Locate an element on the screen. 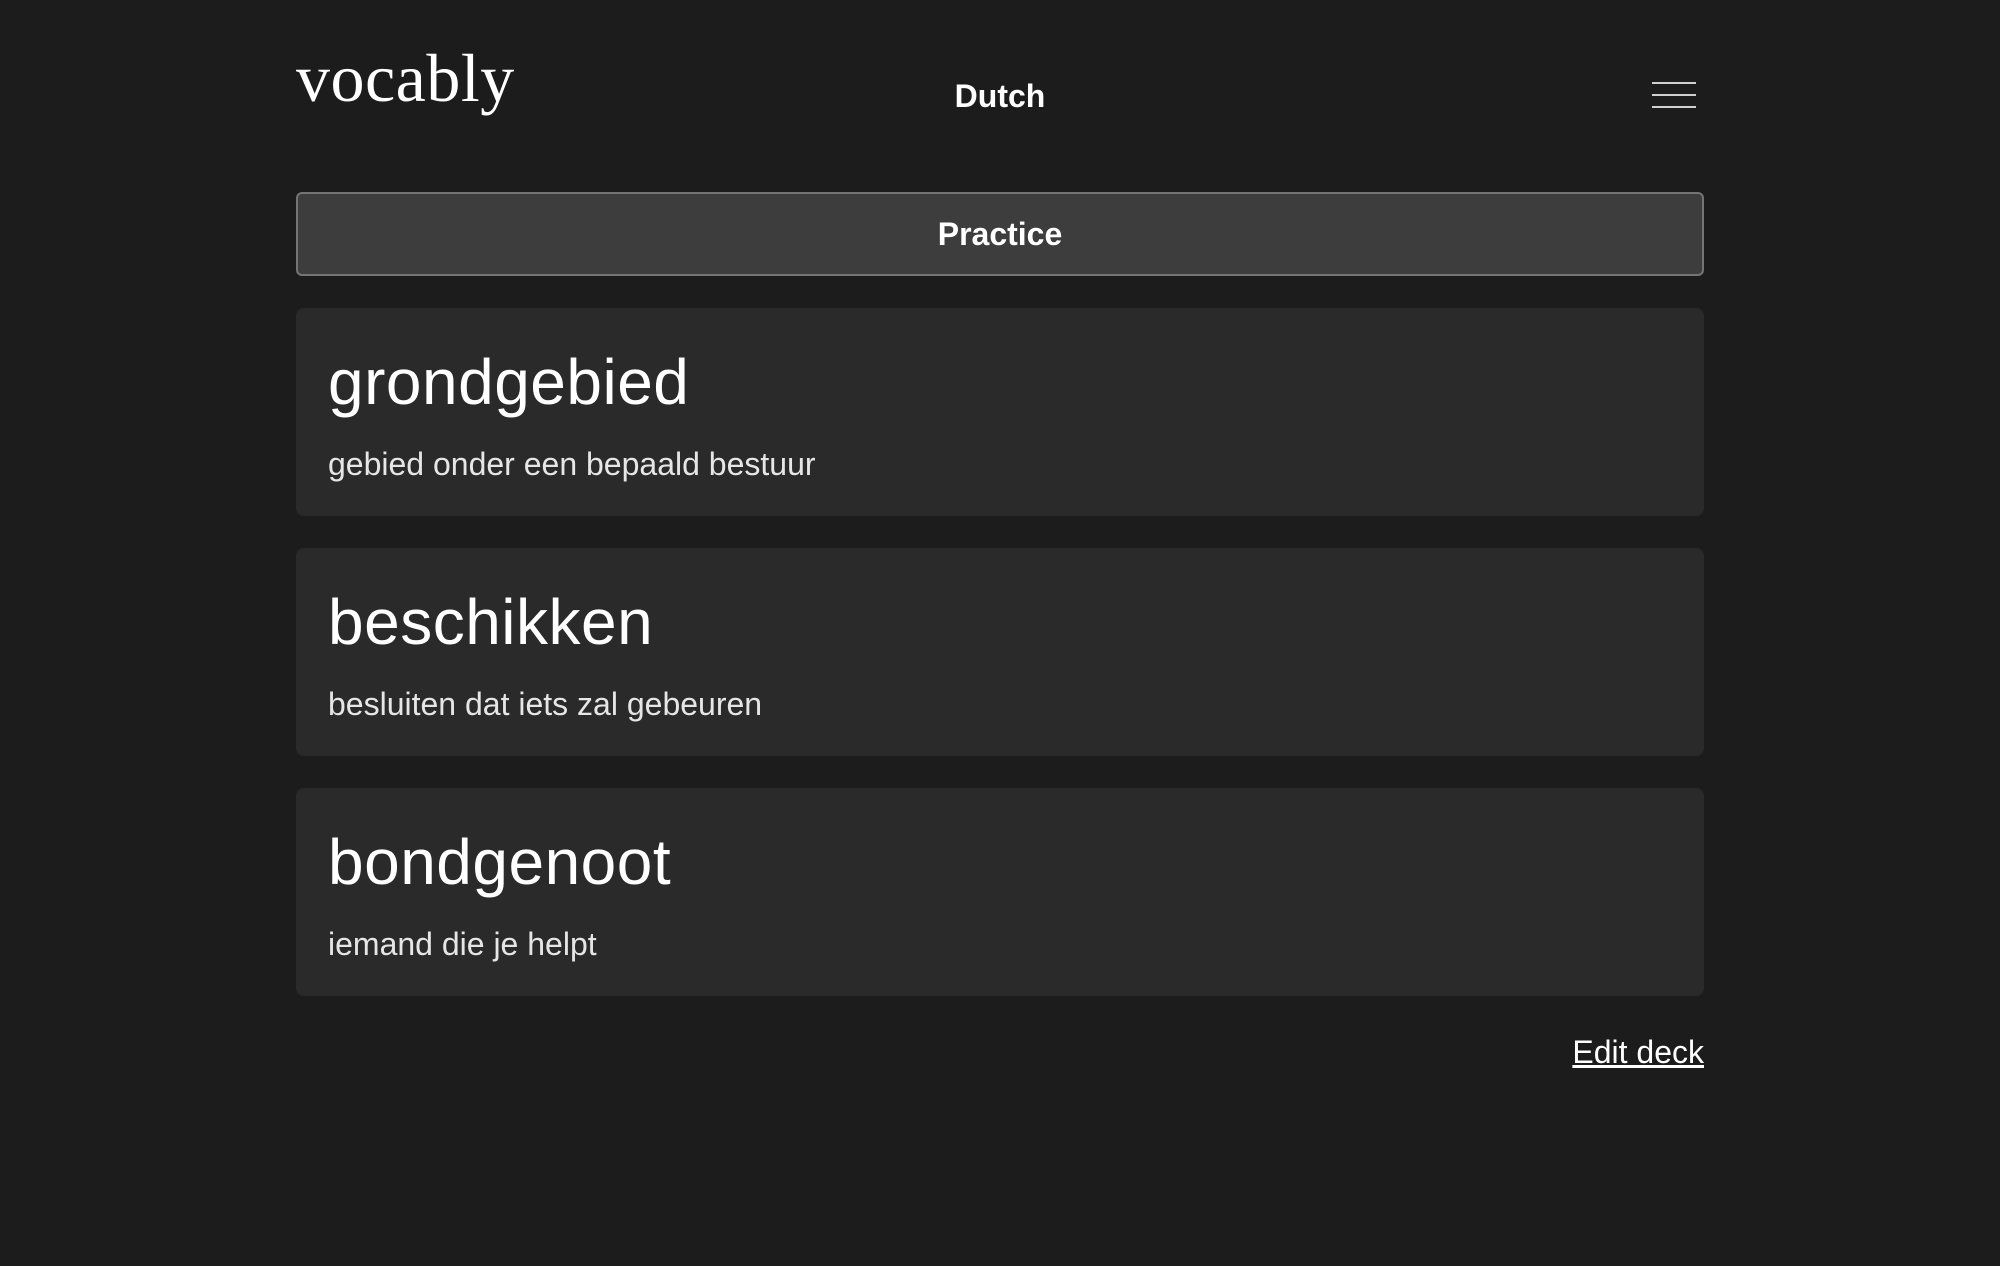  edit-deck-link: Edit deck is located at coordinates (1638, 1052).